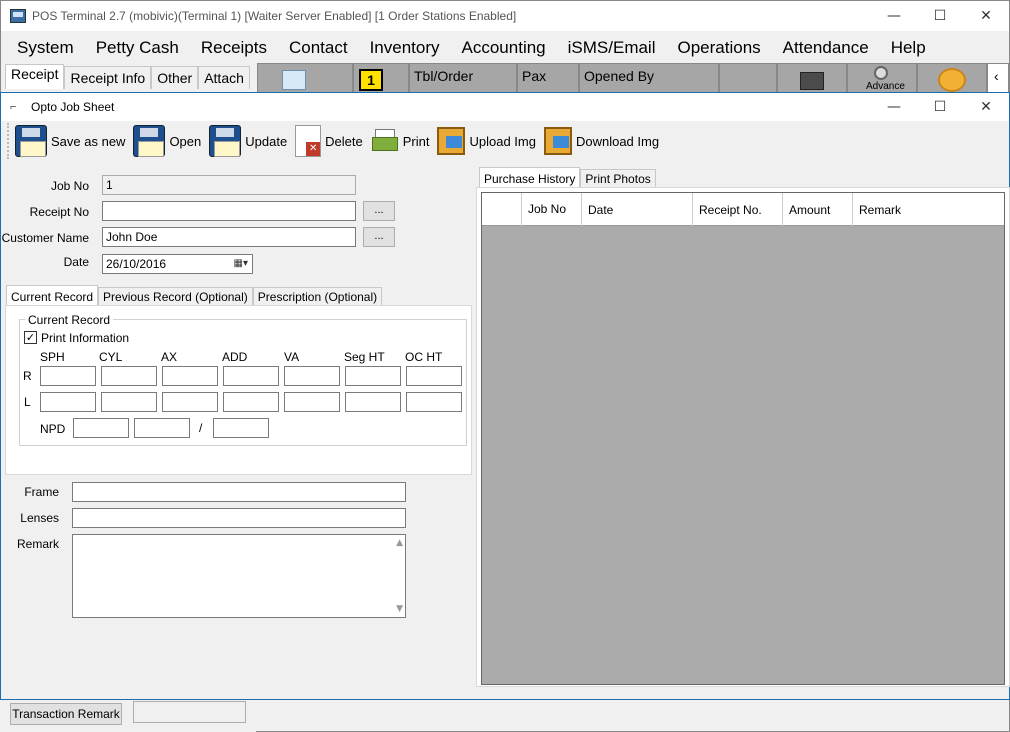 Image resolution: width=1010 pixels, height=732 pixels. Describe the element at coordinates (373, 402) in the screenshot. I see `l-seg-ht-input` at that location.